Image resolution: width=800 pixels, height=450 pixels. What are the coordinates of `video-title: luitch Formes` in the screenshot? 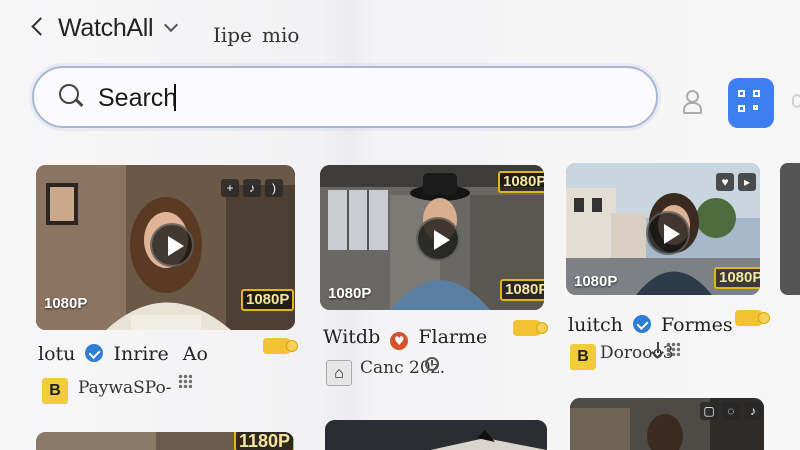 It's located at (650, 325).